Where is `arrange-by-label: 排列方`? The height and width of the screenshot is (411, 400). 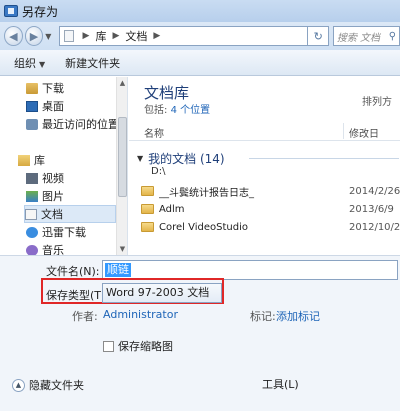 arrange-by-label: 排列方 is located at coordinates (377, 100).